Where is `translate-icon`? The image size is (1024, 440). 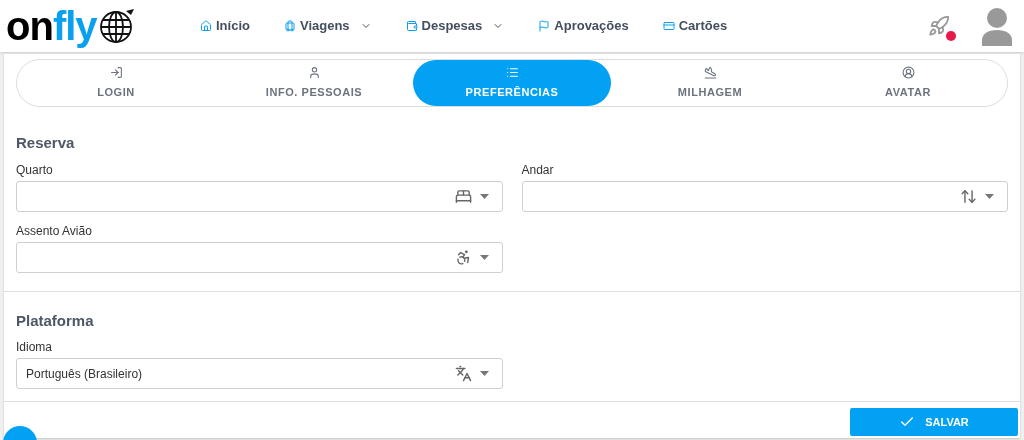 translate-icon is located at coordinates (463, 373).